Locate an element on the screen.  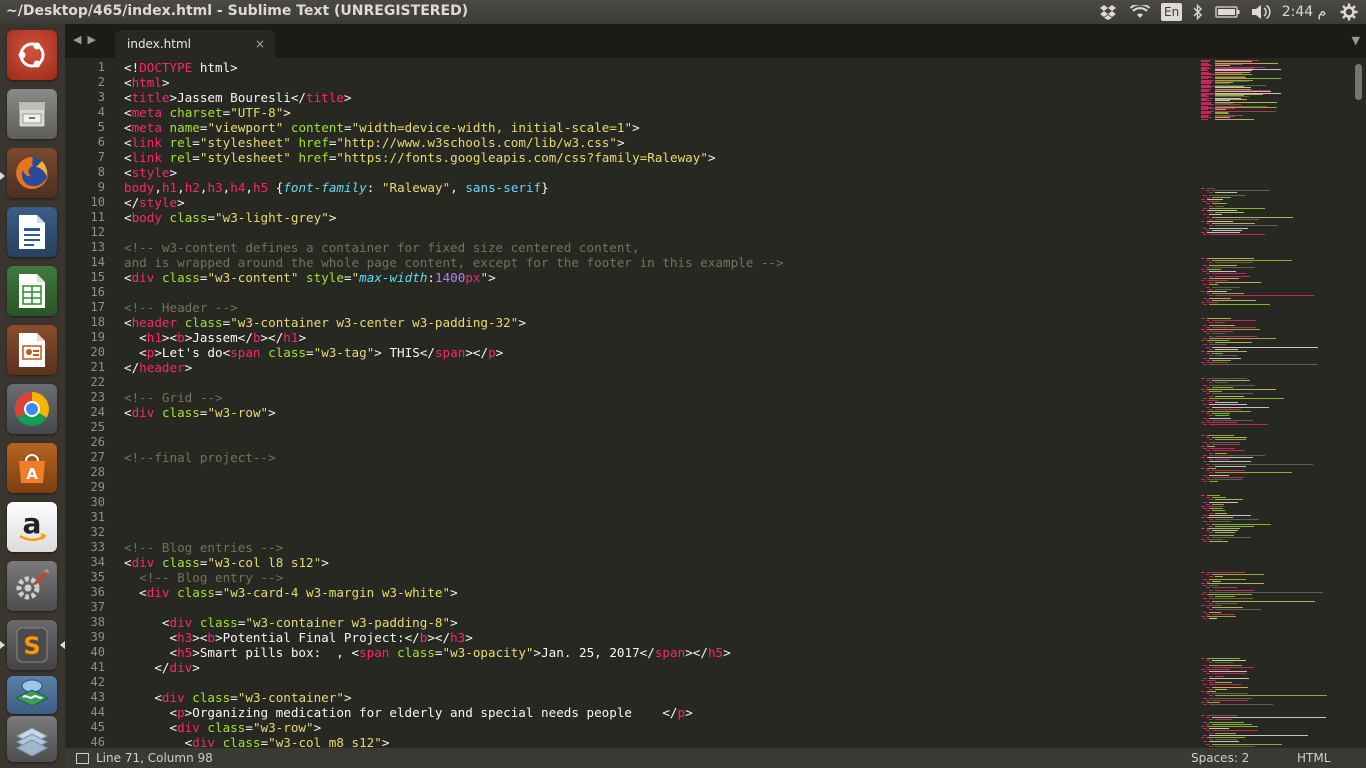
code-line: <style> is located at coordinates (454, 172).